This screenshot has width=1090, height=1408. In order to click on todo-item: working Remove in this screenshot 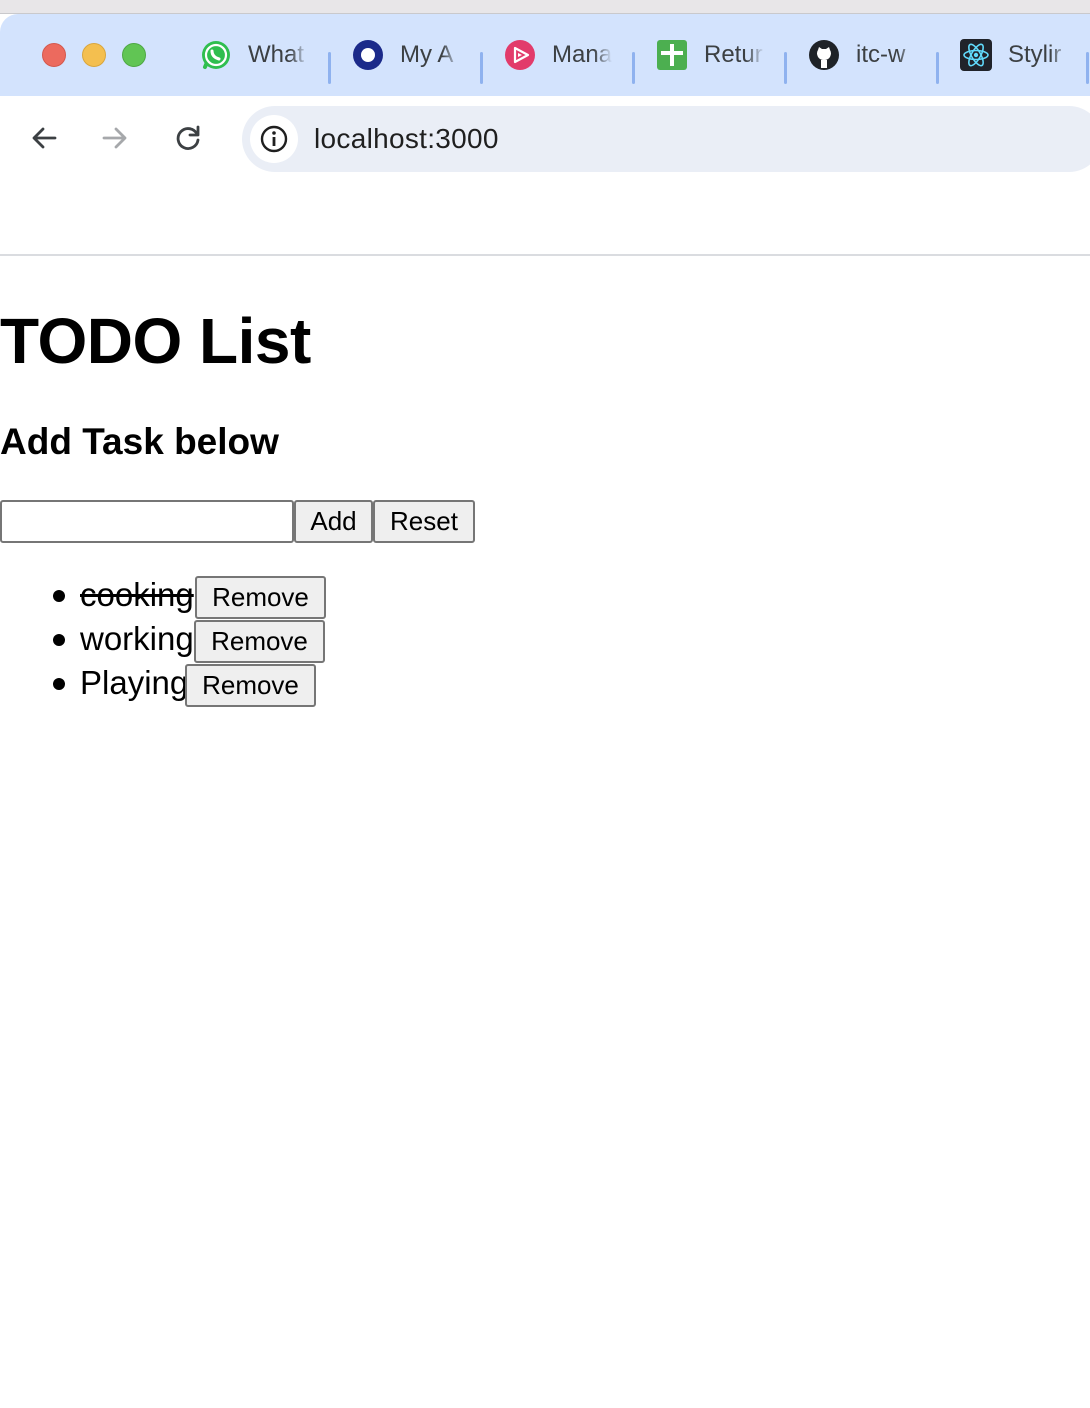, I will do `click(300, 640)`.